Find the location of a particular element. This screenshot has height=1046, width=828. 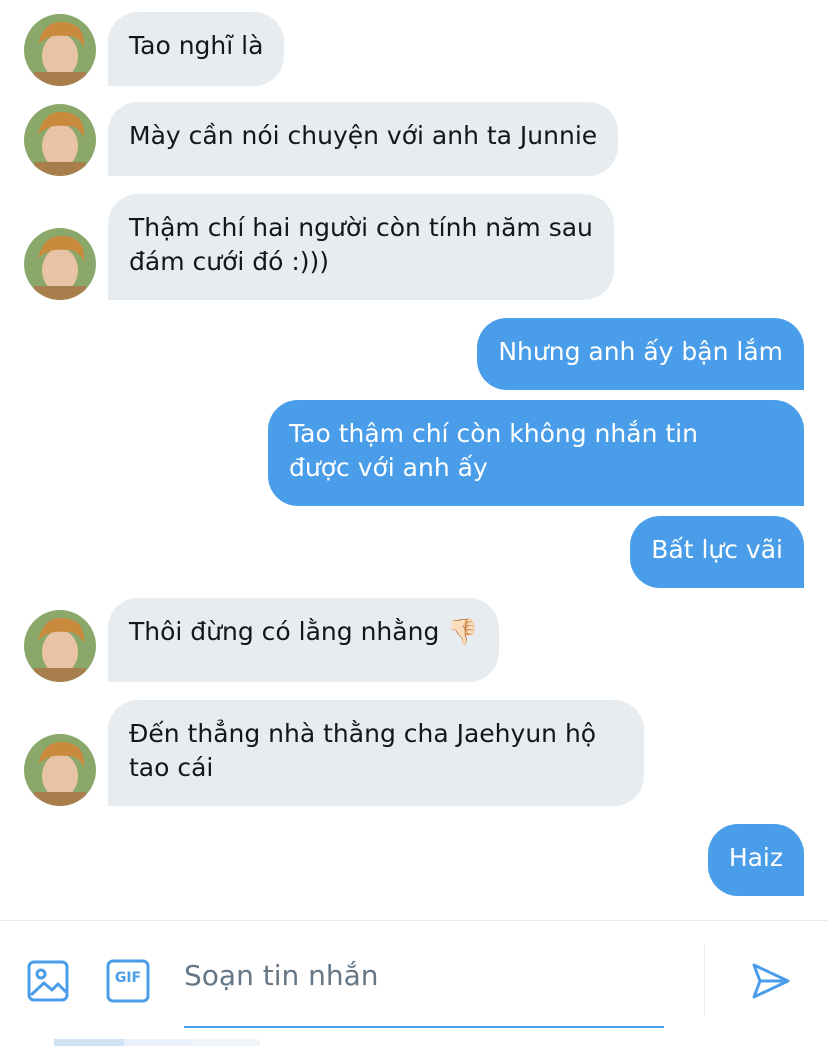

media-strip is located at coordinates (157, 1042).